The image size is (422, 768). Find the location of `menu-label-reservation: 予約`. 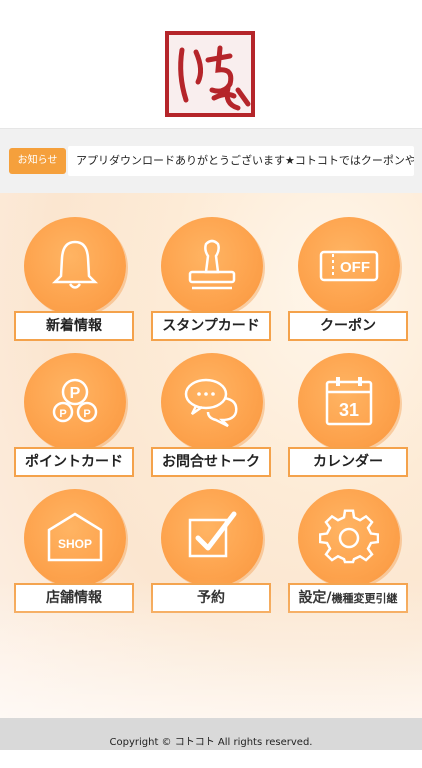

menu-label-reservation: 予約 is located at coordinates (211, 598).